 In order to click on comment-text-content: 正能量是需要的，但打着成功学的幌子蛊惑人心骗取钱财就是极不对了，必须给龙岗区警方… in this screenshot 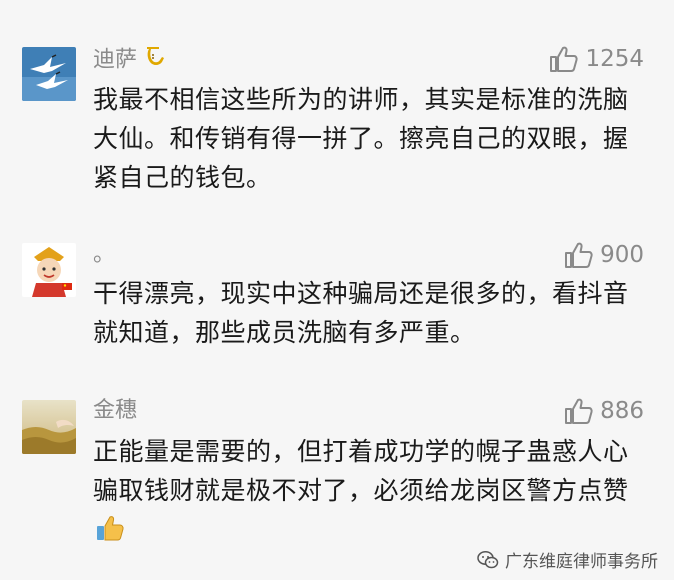, I will do `click(361, 471)`.